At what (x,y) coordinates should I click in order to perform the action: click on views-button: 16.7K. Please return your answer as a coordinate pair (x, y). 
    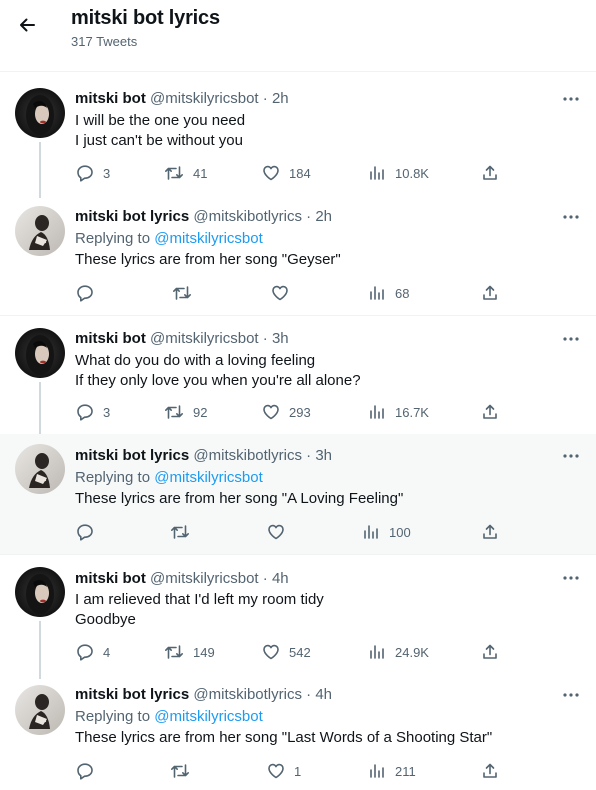
    Looking at the image, I should click on (398, 412).